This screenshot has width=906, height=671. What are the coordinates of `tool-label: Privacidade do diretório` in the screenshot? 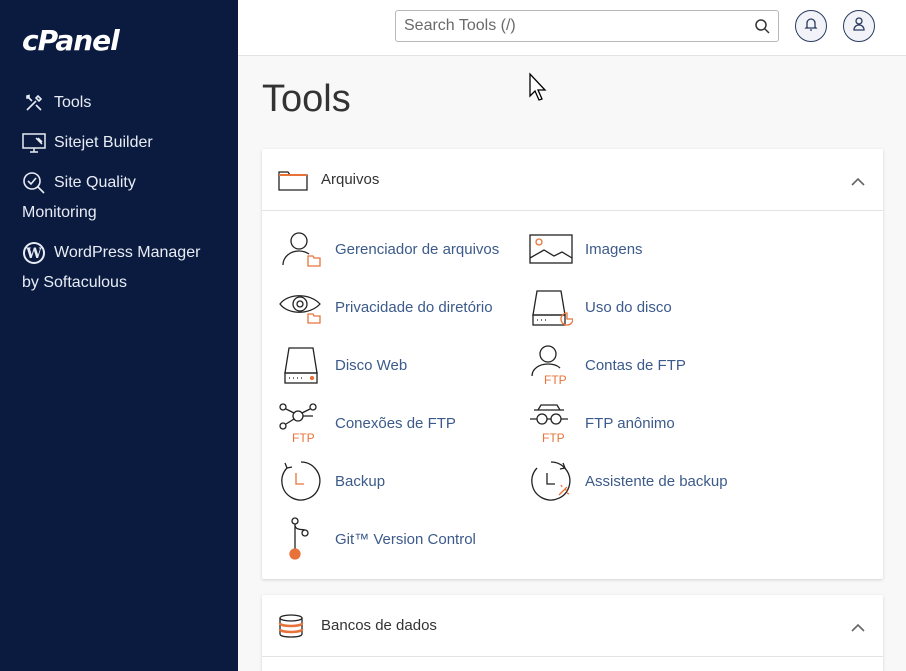 It's located at (414, 307).